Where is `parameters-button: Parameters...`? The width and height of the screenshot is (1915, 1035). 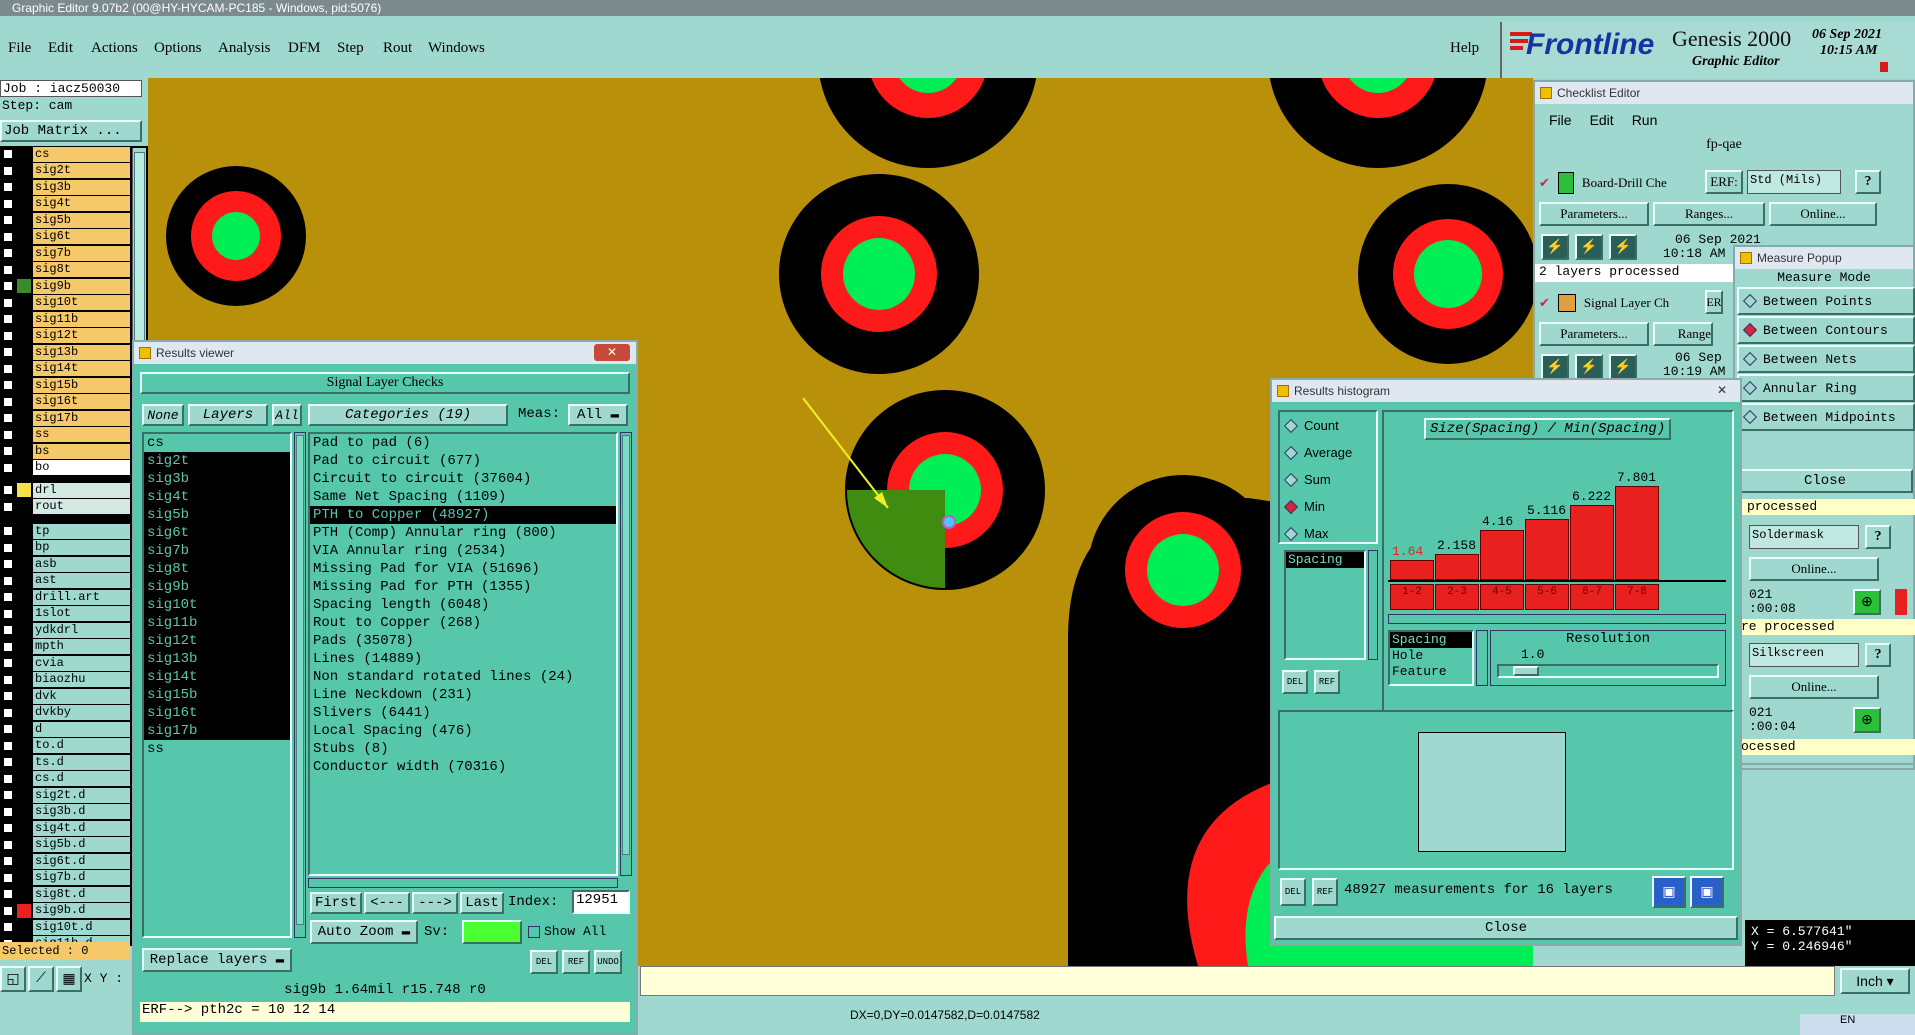 parameters-button: Parameters... is located at coordinates (1594, 214).